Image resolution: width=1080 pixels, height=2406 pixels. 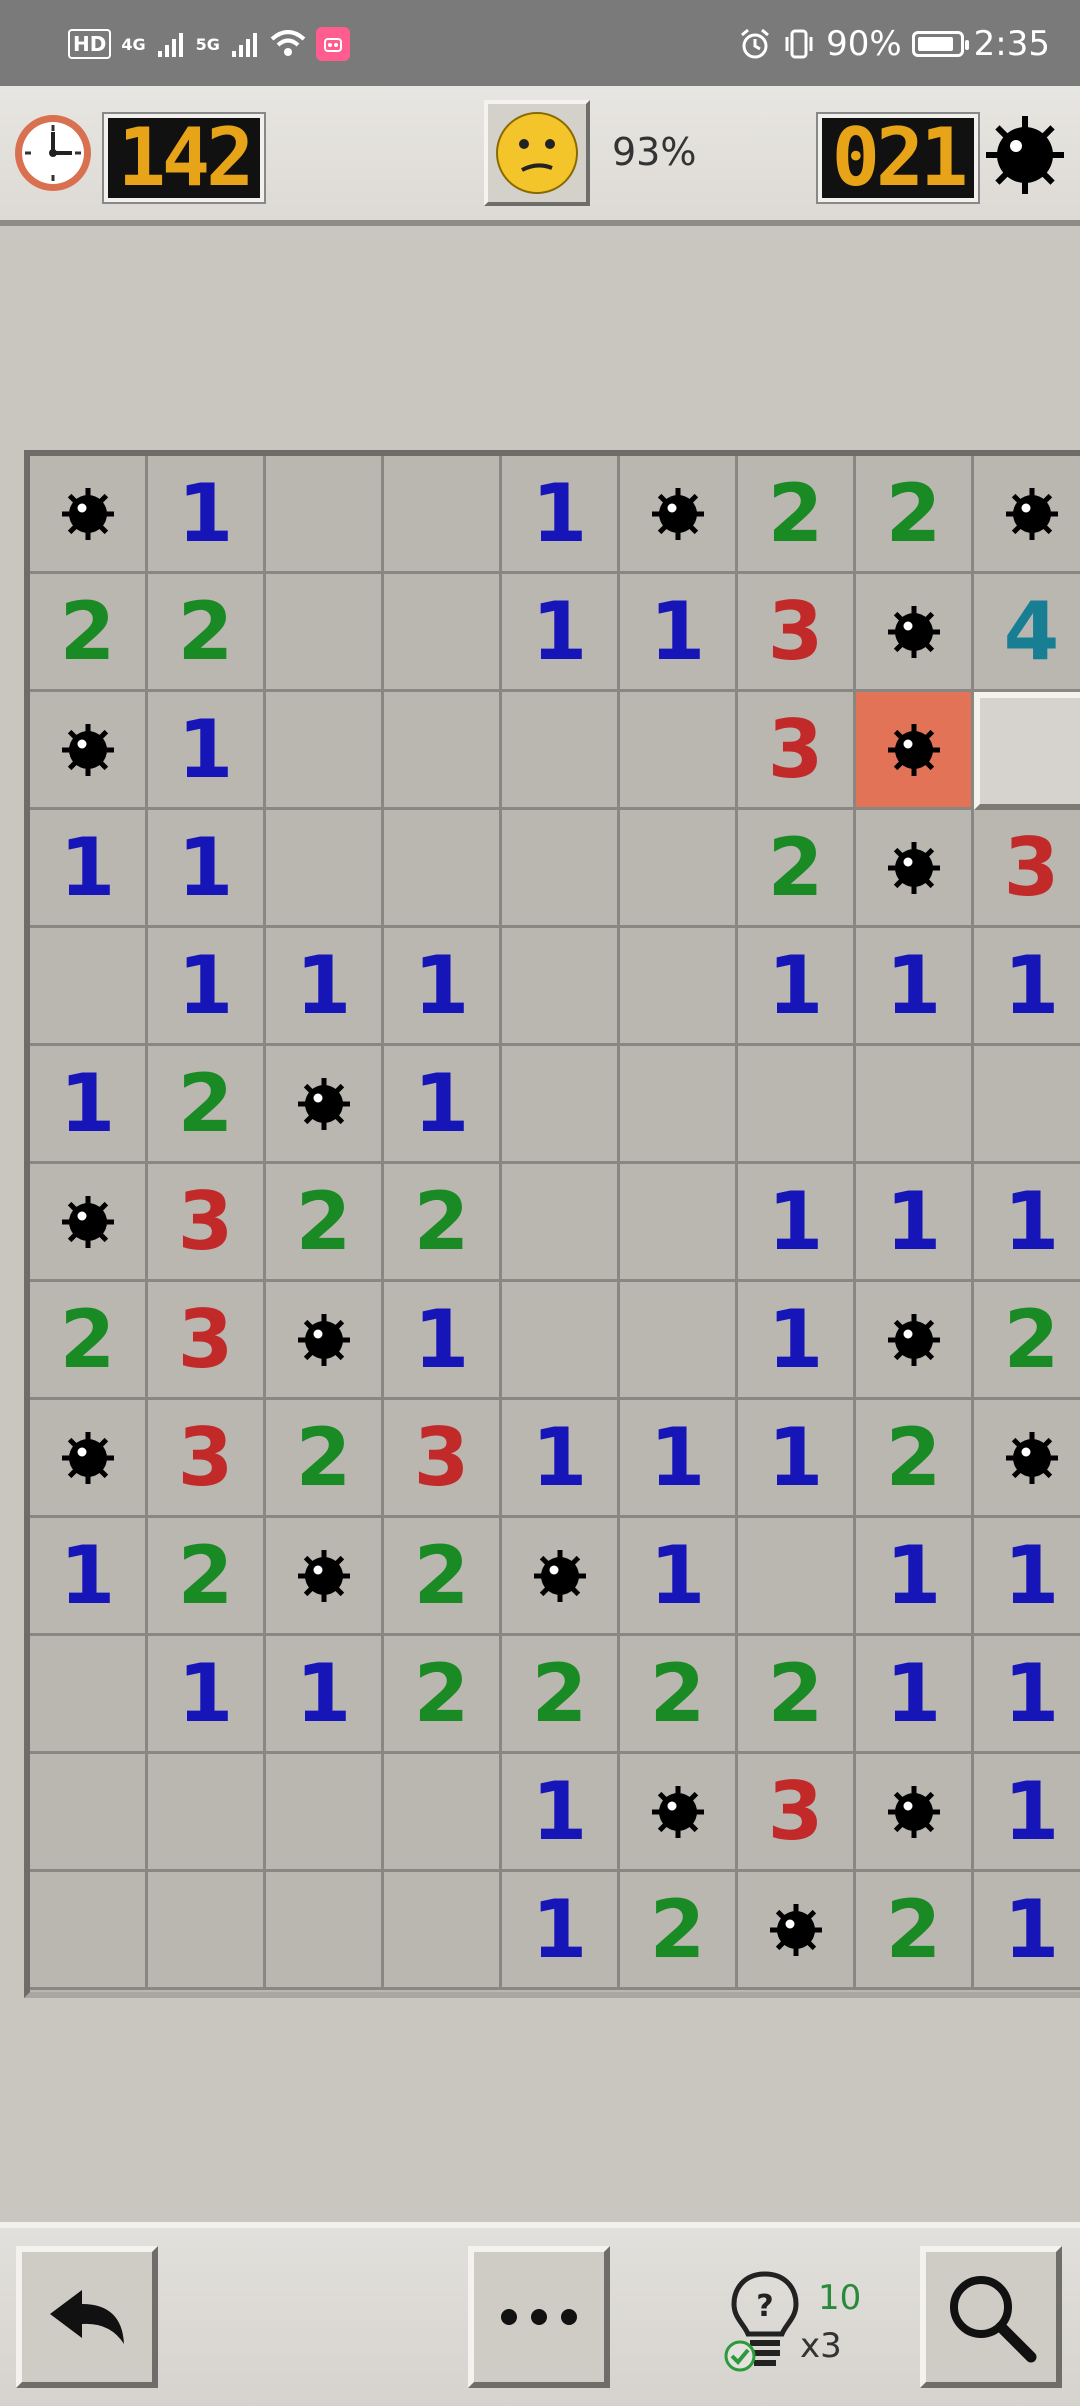 What do you see at coordinates (539, 2317) in the screenshot?
I see `more-options-button` at bounding box center [539, 2317].